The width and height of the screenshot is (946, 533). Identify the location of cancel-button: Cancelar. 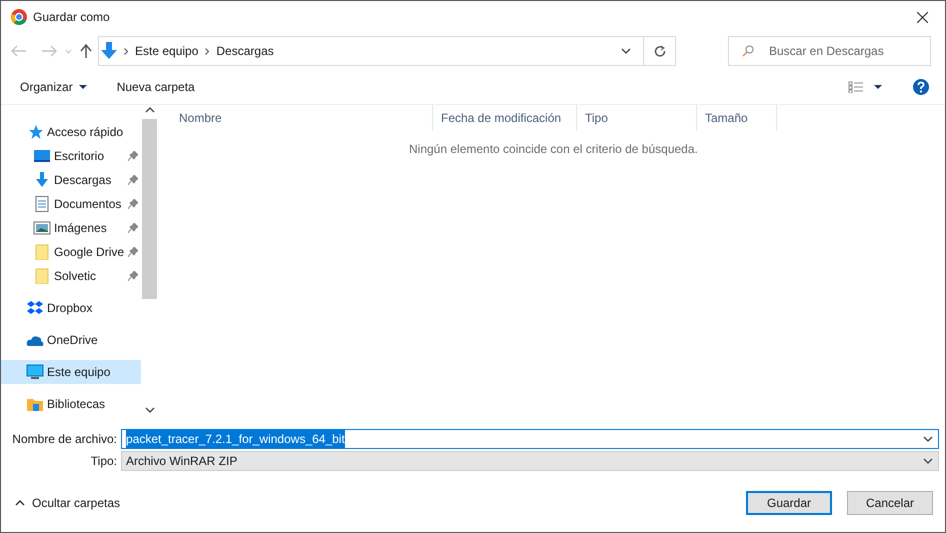
(890, 502).